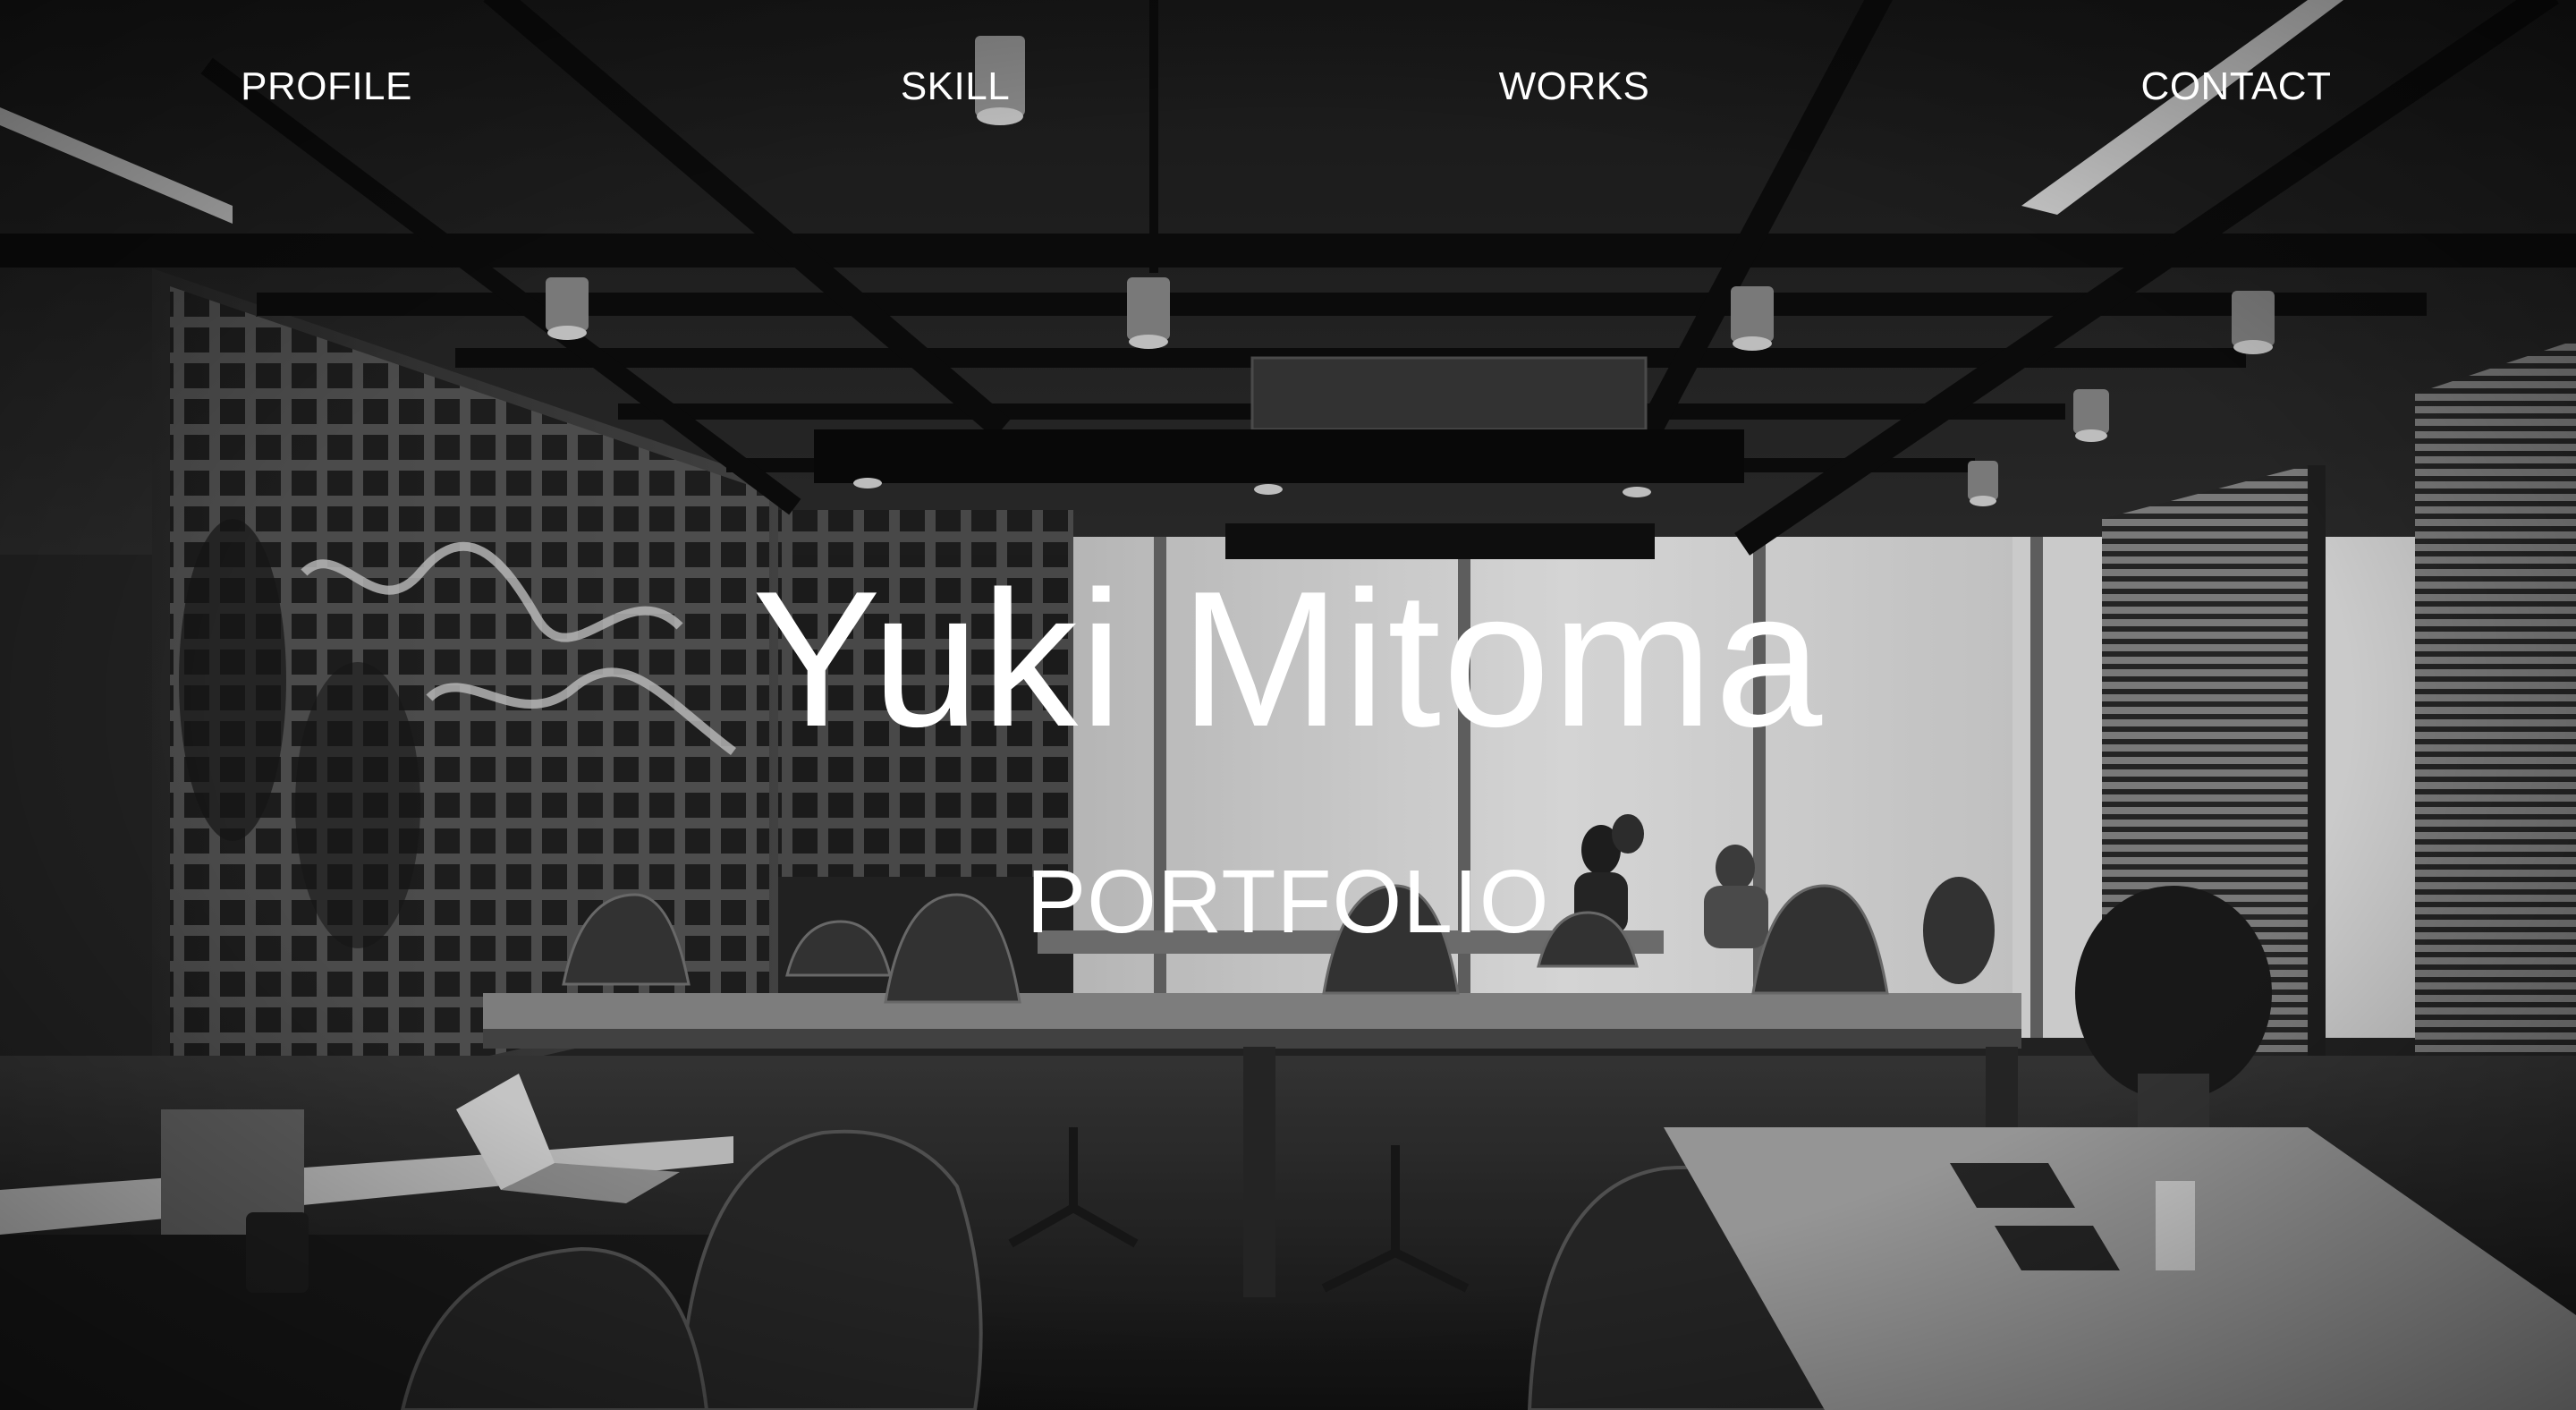 Image resolution: width=2576 pixels, height=1410 pixels. Describe the element at coordinates (2236, 86) in the screenshot. I see `nav-link-contact: CONTACT` at that location.